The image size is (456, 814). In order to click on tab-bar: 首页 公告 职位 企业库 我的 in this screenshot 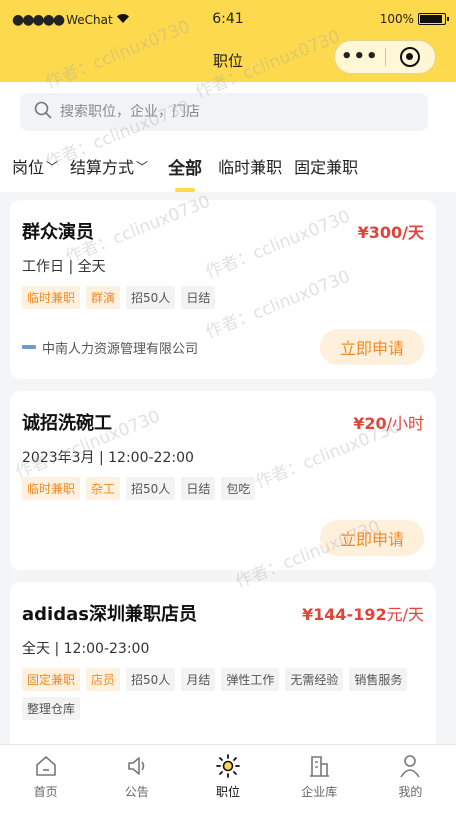, I will do `click(228, 779)`.